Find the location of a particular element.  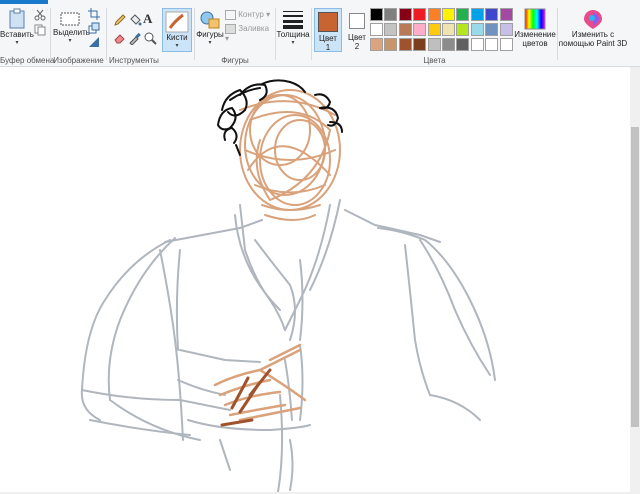

tools-group: A Инструменты is located at coordinates (134, 35).